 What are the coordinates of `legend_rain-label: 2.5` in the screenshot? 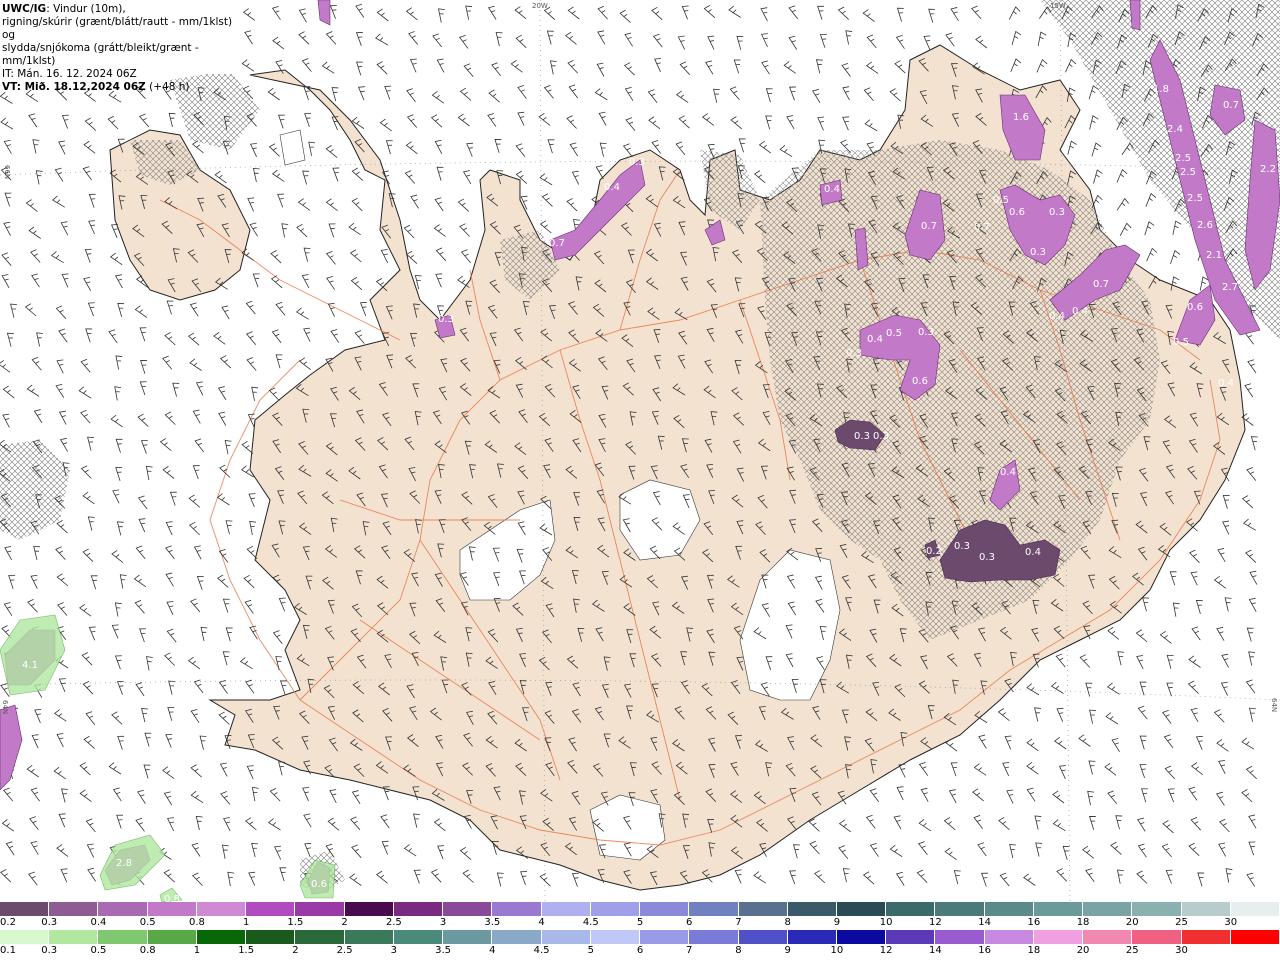 It's located at (344, 950).